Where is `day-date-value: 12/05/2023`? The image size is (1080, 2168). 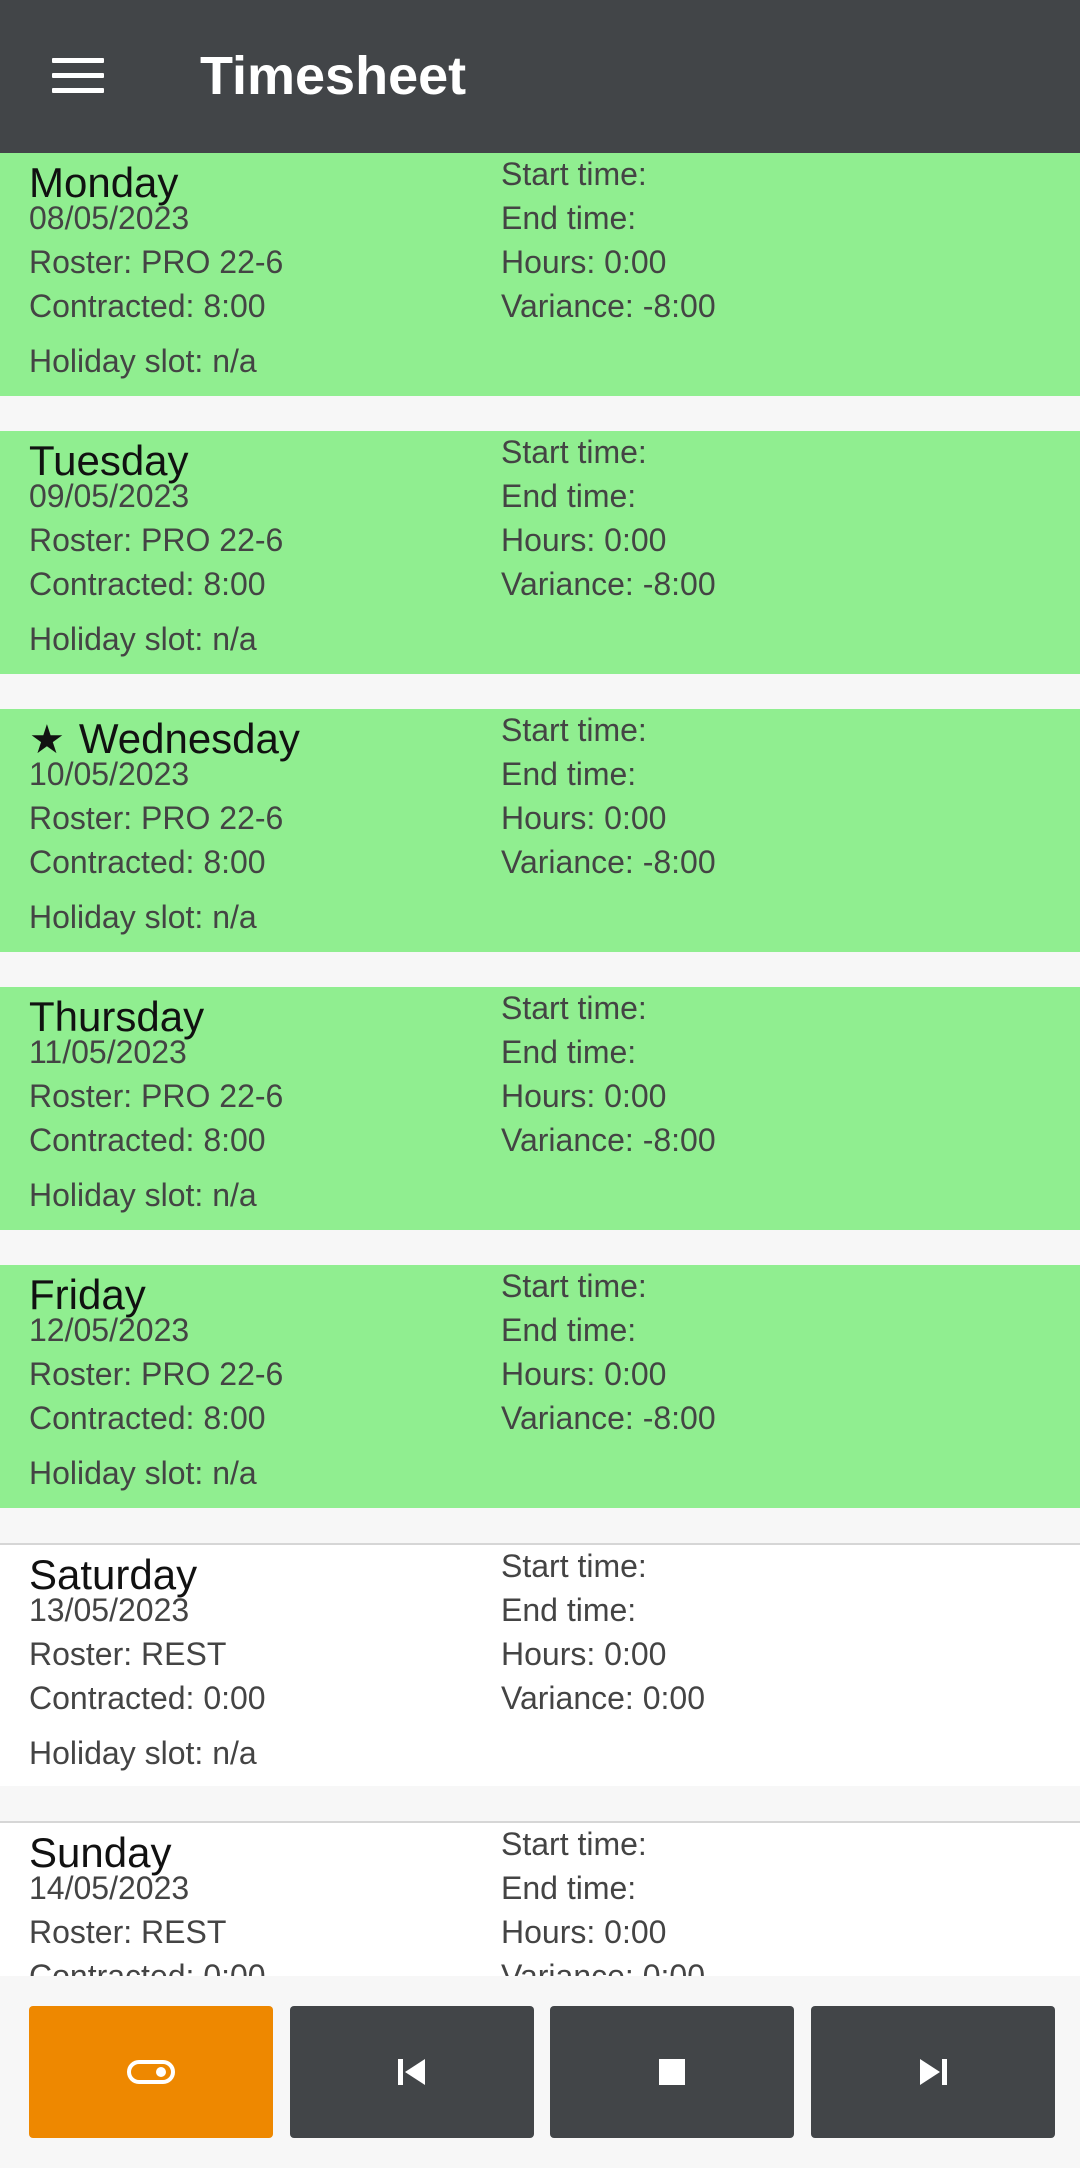
day-date-value: 12/05/2023 is located at coordinates (109, 1330).